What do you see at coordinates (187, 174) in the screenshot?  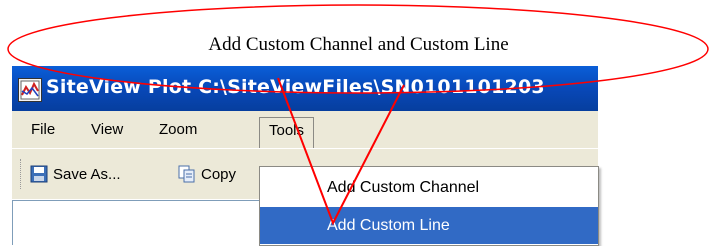 I see `copy-icon` at bounding box center [187, 174].